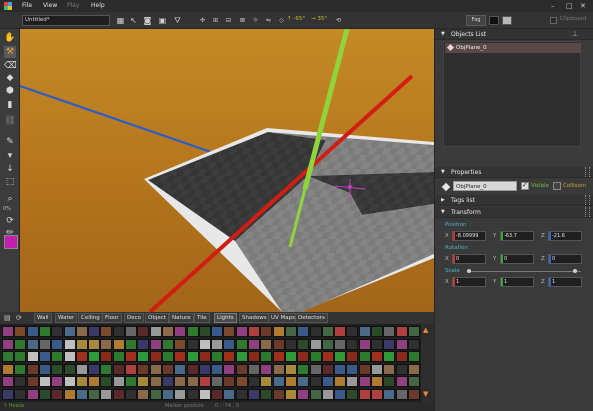  I want to click on block-icon: ⬢, so click(10, 91).